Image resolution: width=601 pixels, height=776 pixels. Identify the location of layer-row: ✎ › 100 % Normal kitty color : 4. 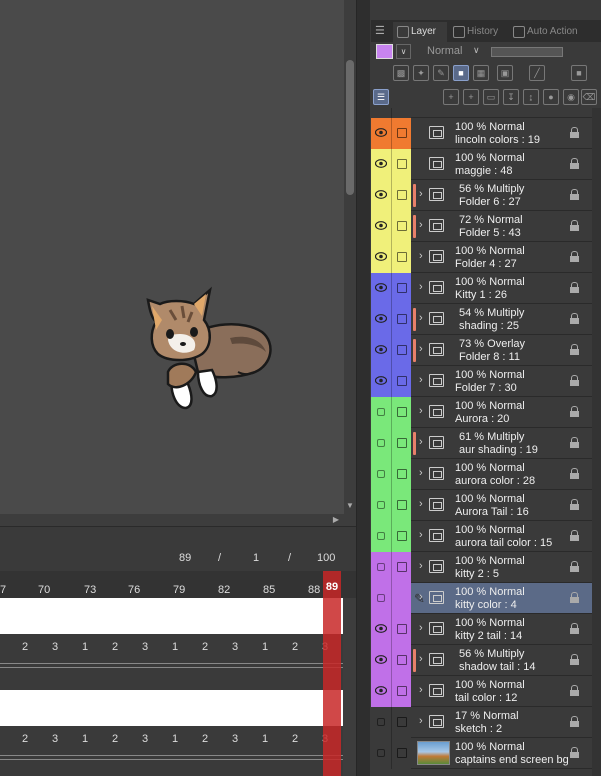
(486, 598).